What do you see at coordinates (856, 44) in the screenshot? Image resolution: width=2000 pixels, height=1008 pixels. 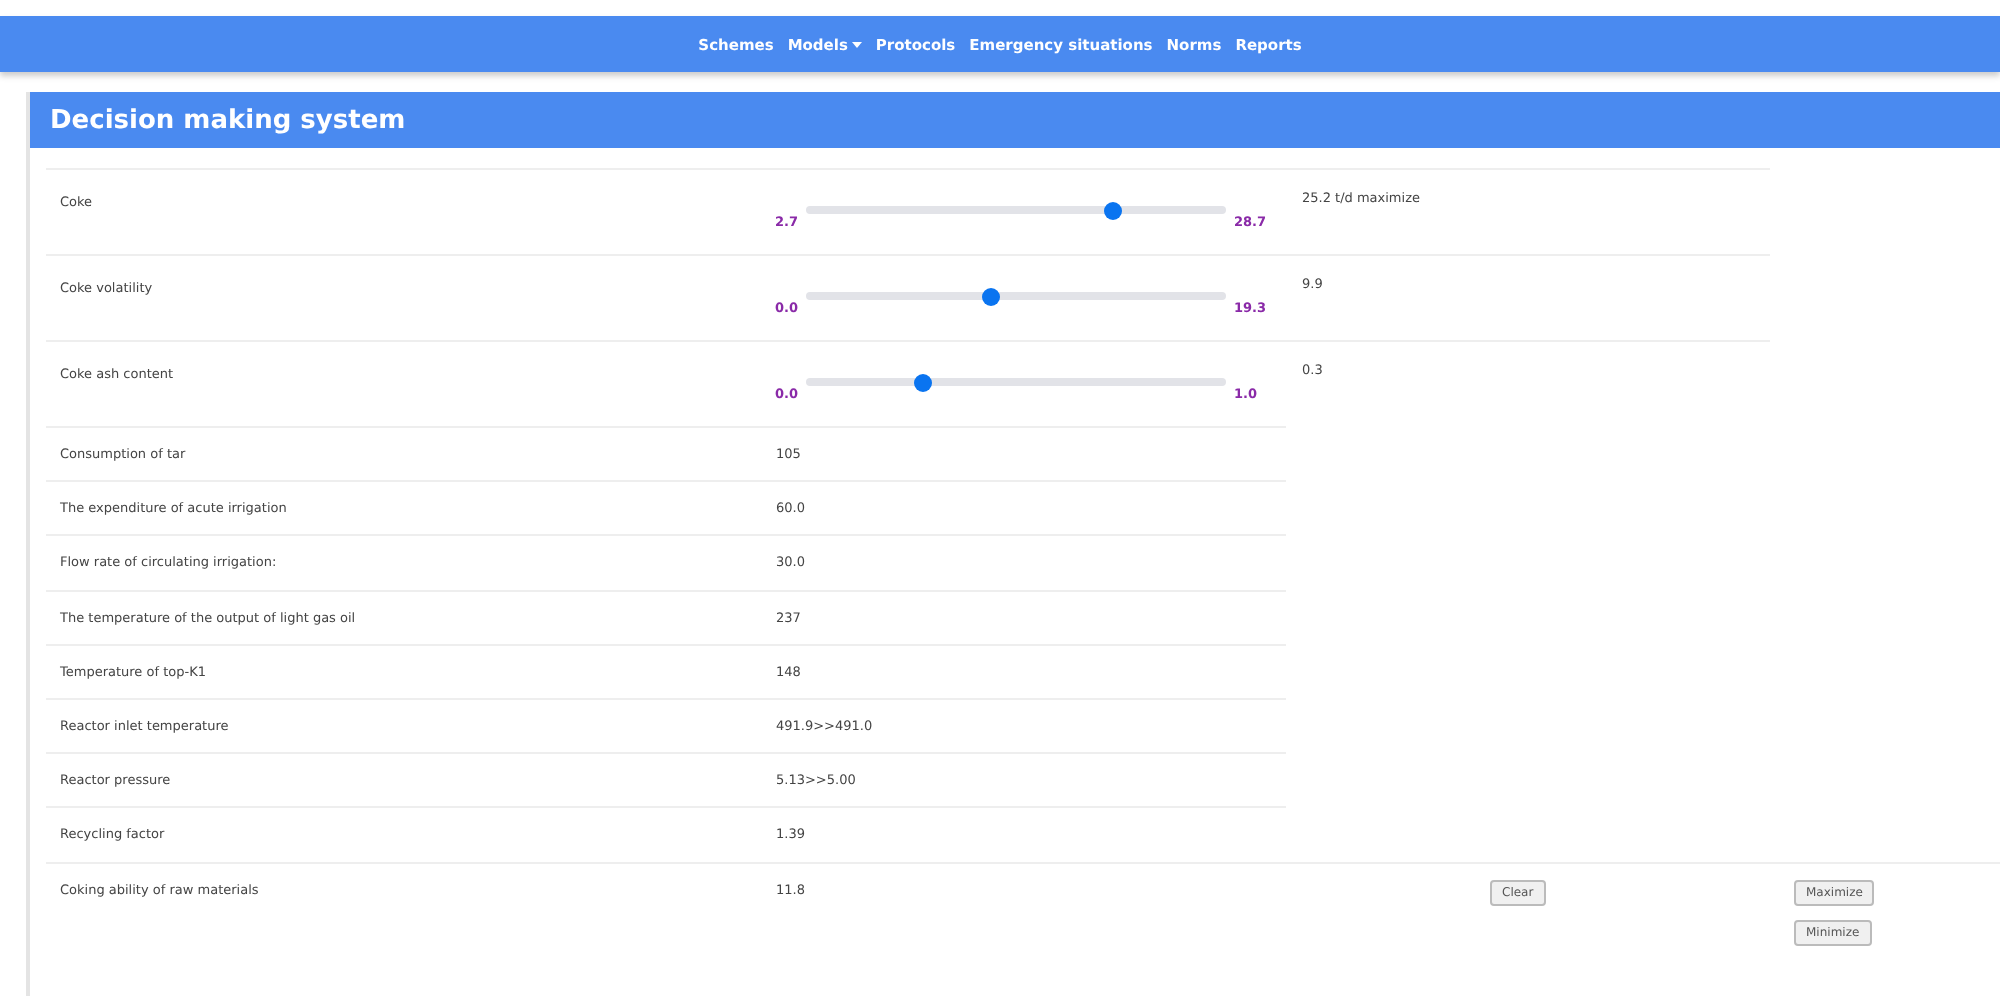 I see `caret-icon` at bounding box center [856, 44].